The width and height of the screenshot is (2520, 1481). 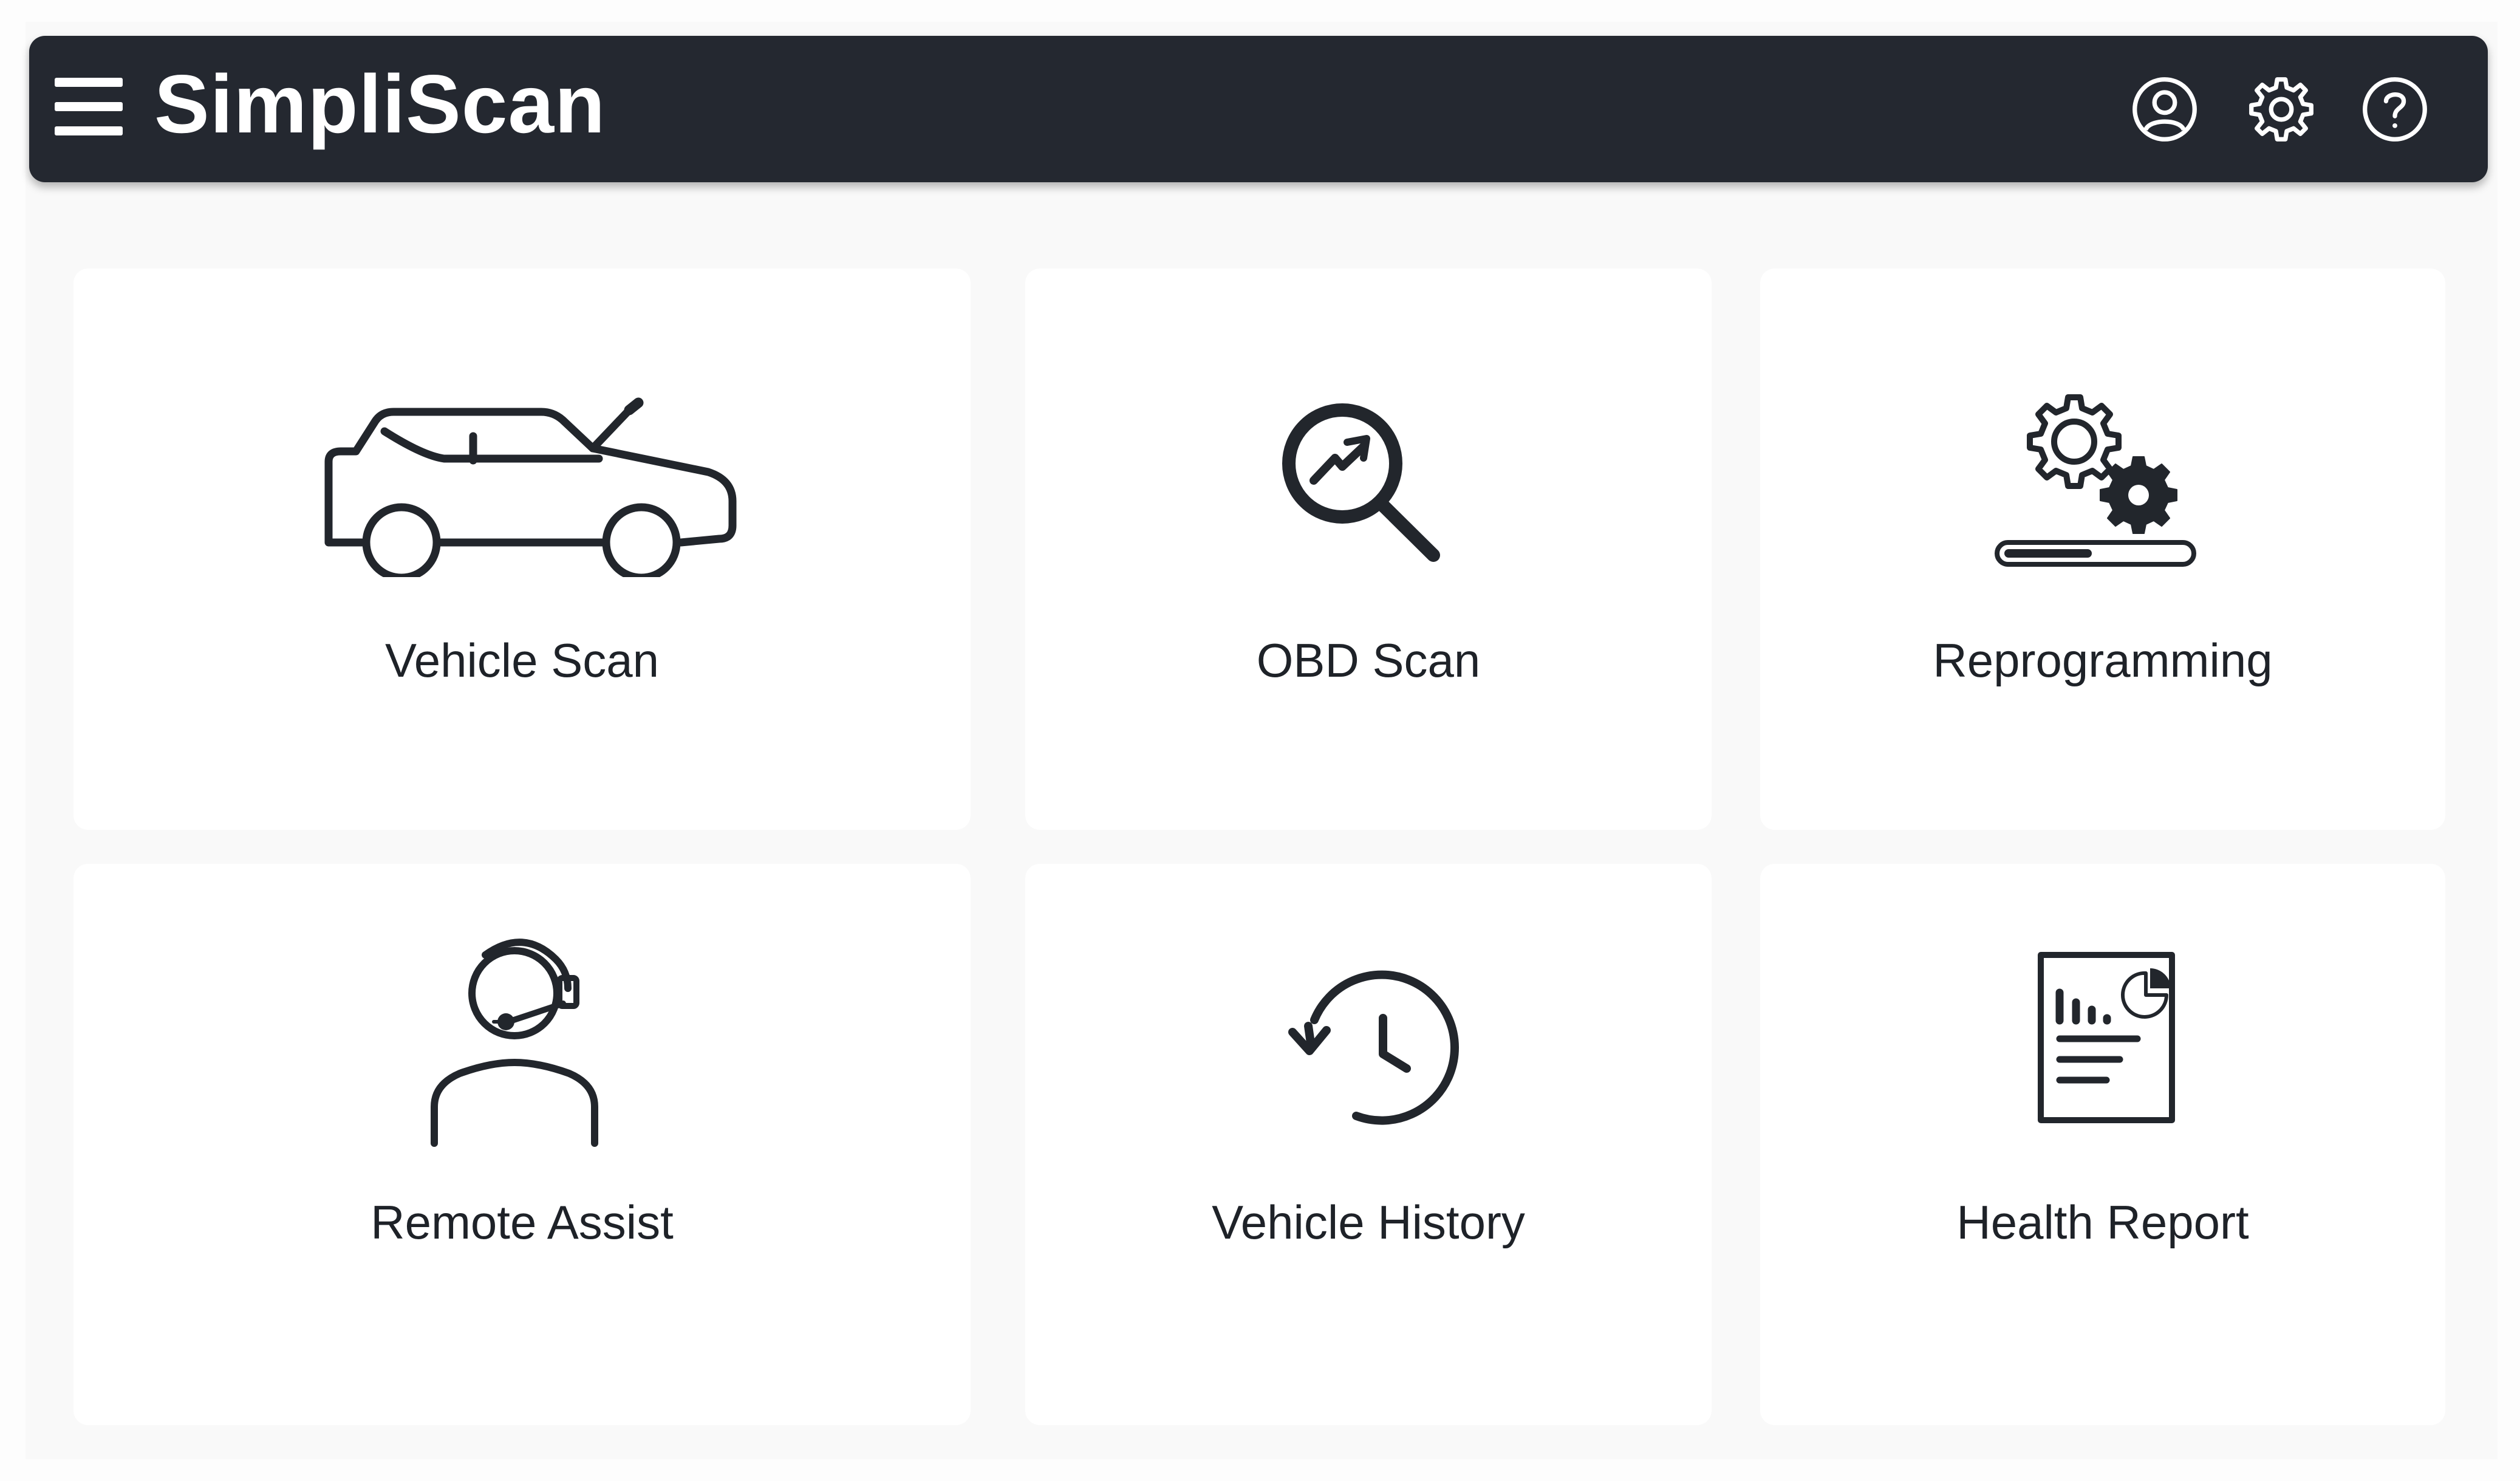 What do you see at coordinates (522, 1222) in the screenshot?
I see `tile-label-remote-assist: Remote Assist` at bounding box center [522, 1222].